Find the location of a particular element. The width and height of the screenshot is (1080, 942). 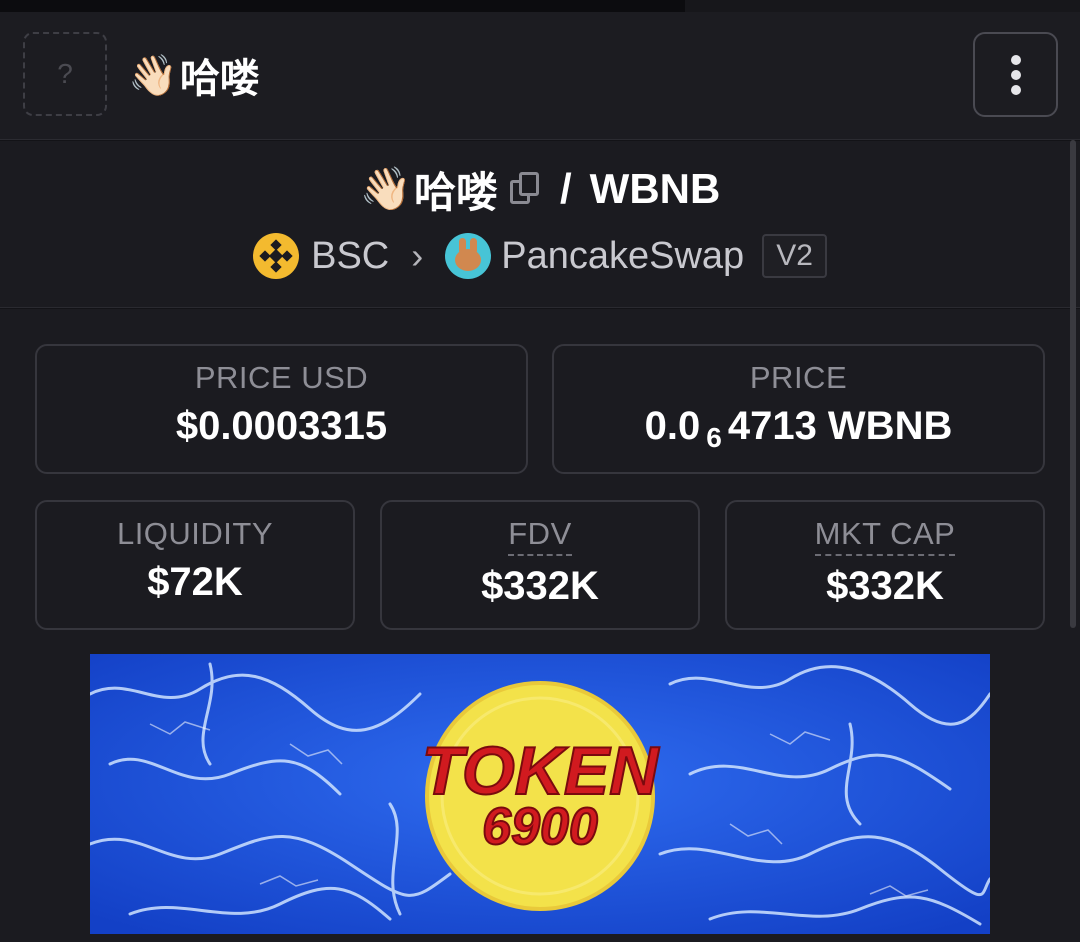

price-usd-value: $0.0003315 is located at coordinates (281, 426).